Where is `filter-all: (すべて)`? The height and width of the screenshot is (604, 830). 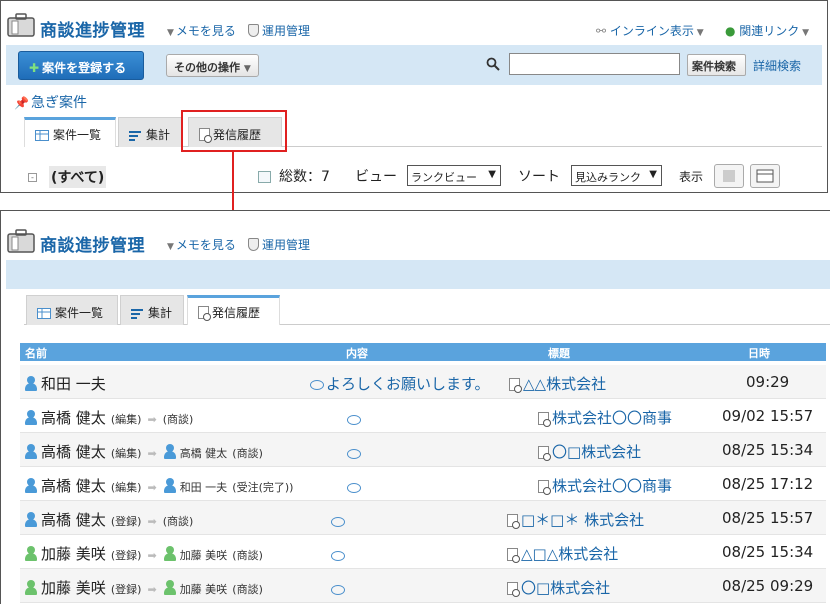 filter-all: (すべて) is located at coordinates (78, 177).